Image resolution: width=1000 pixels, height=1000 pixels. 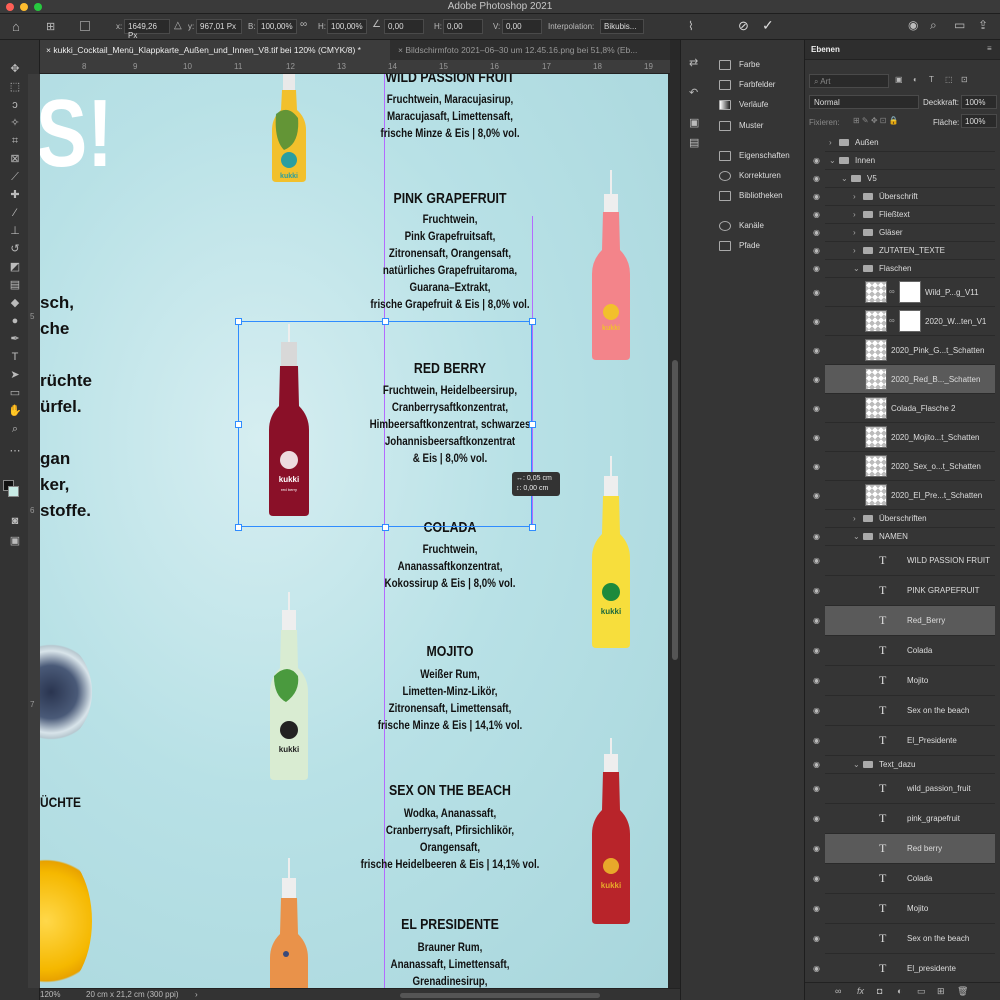 What do you see at coordinates (15, 267) in the screenshot?
I see `eraser-tool-icon: ◩` at bounding box center [15, 267].